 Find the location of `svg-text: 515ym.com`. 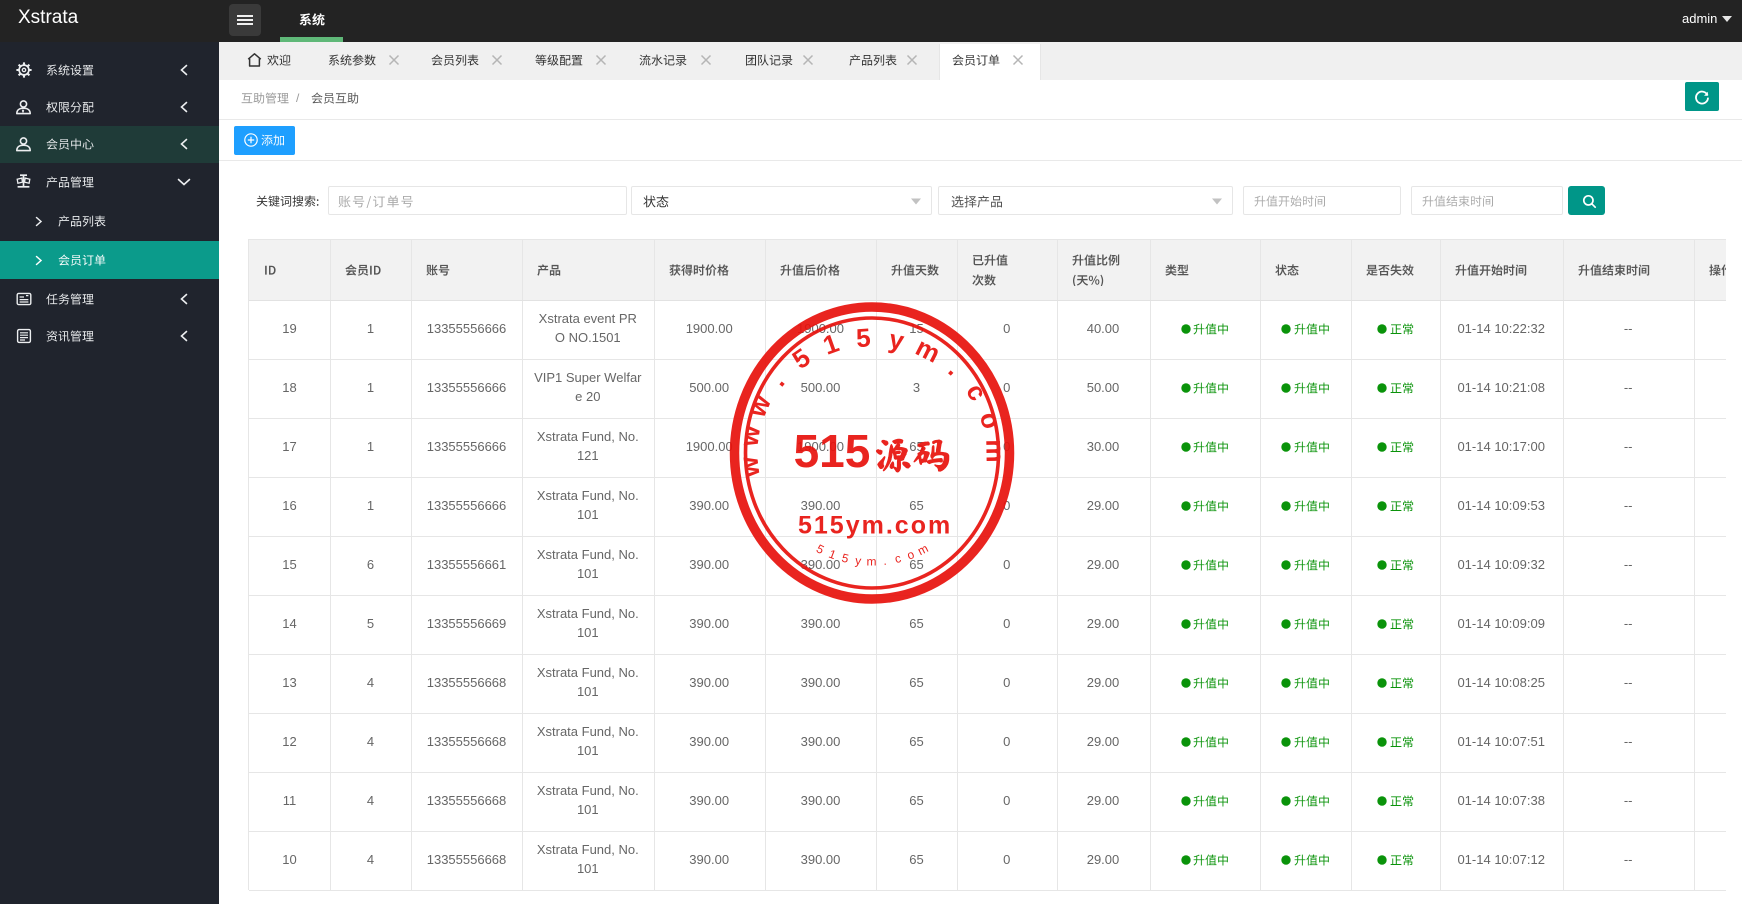

svg-text: 515ym.com is located at coordinates (875, 525).